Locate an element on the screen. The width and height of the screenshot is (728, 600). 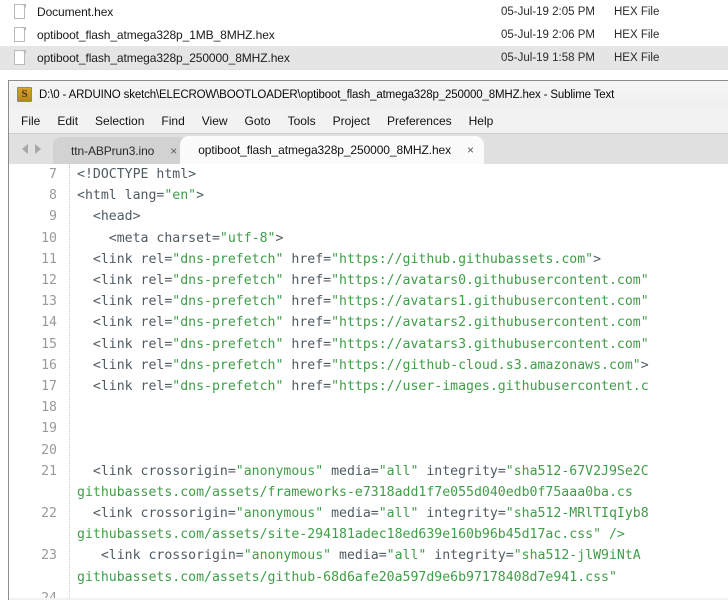
file-name: optiboot_flash_atmega328p_1MB_8MHZ.hex is located at coordinates (156, 34).